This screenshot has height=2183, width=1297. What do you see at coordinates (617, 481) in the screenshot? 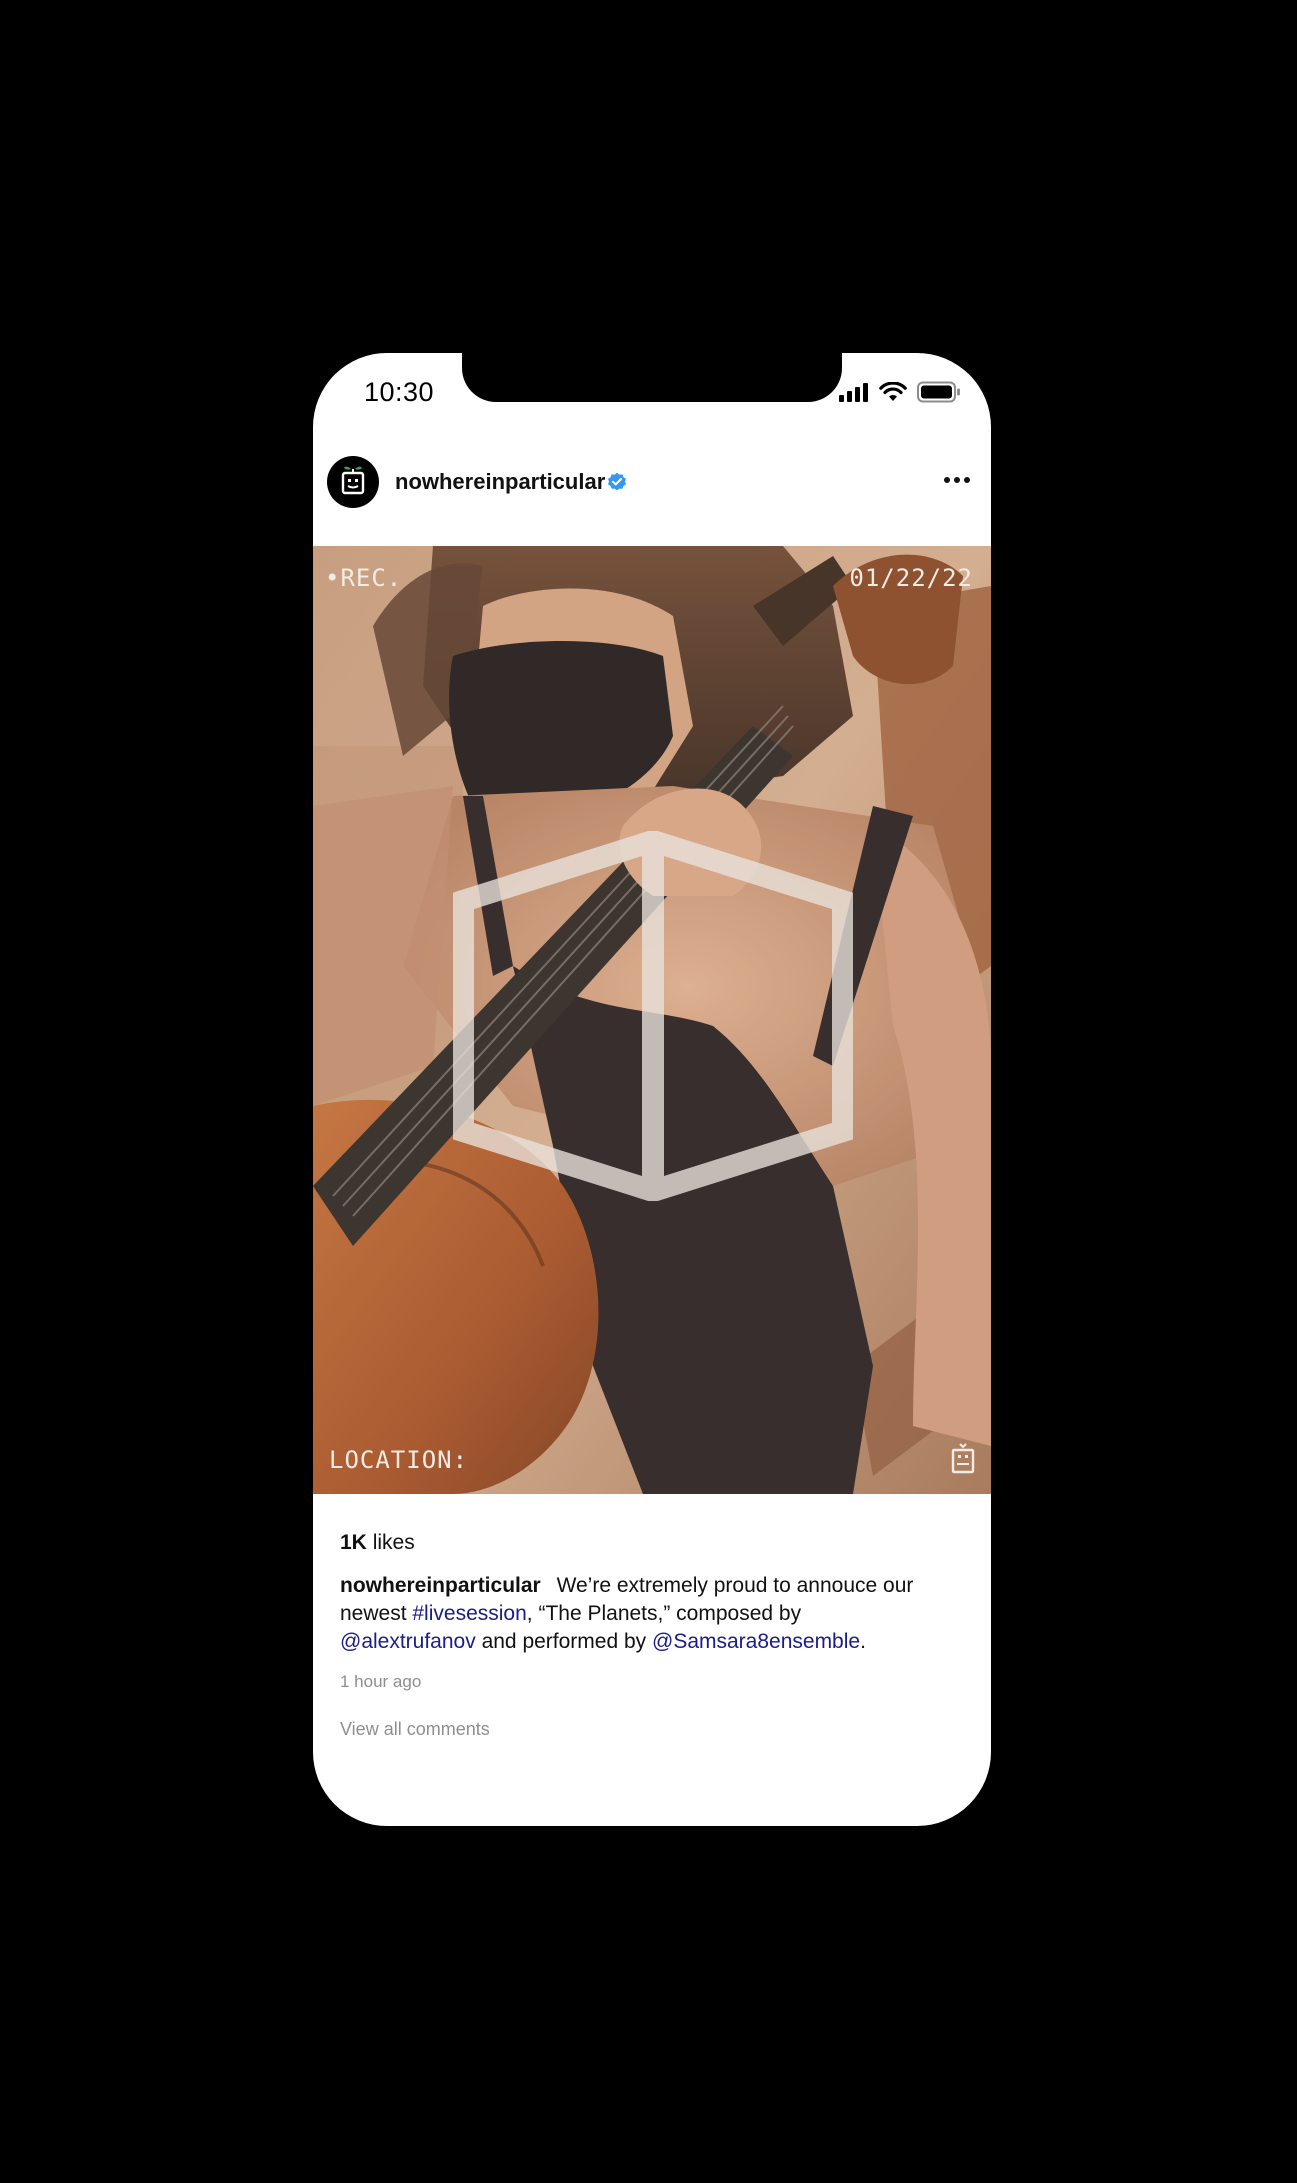
I see `verified-badge-icon` at bounding box center [617, 481].